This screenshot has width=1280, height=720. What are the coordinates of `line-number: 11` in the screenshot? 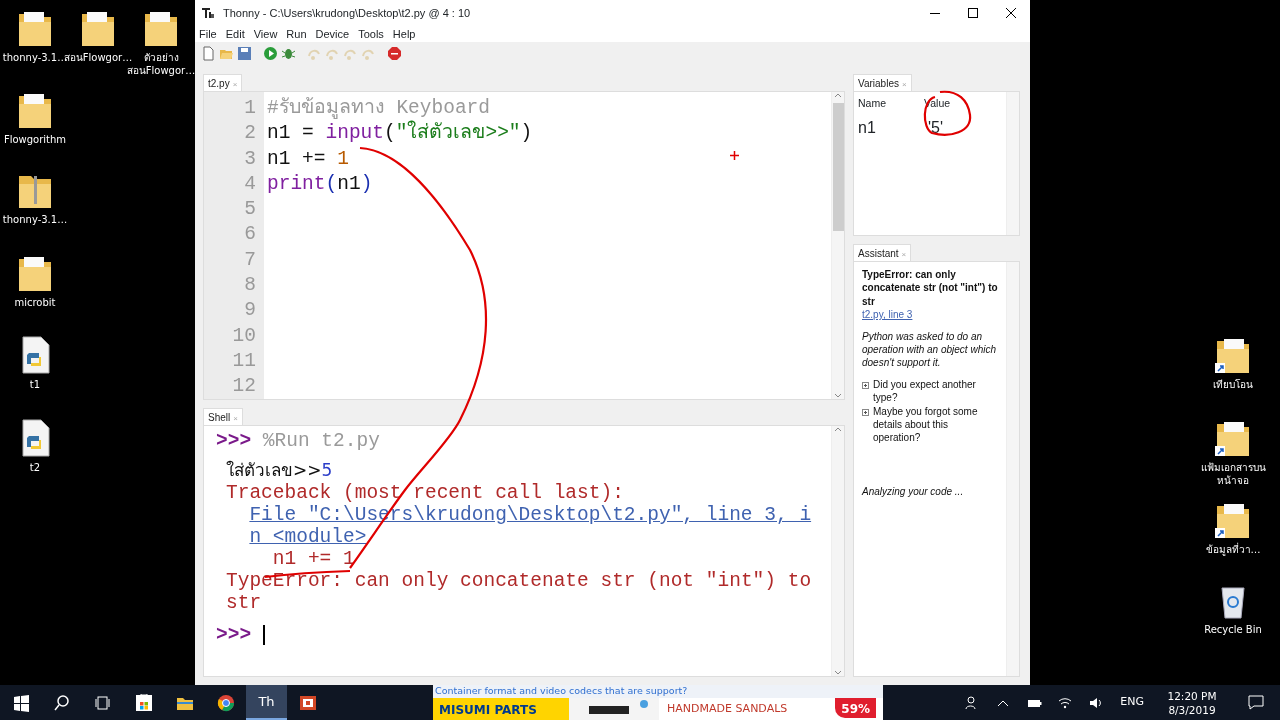 It's located at (243, 361).